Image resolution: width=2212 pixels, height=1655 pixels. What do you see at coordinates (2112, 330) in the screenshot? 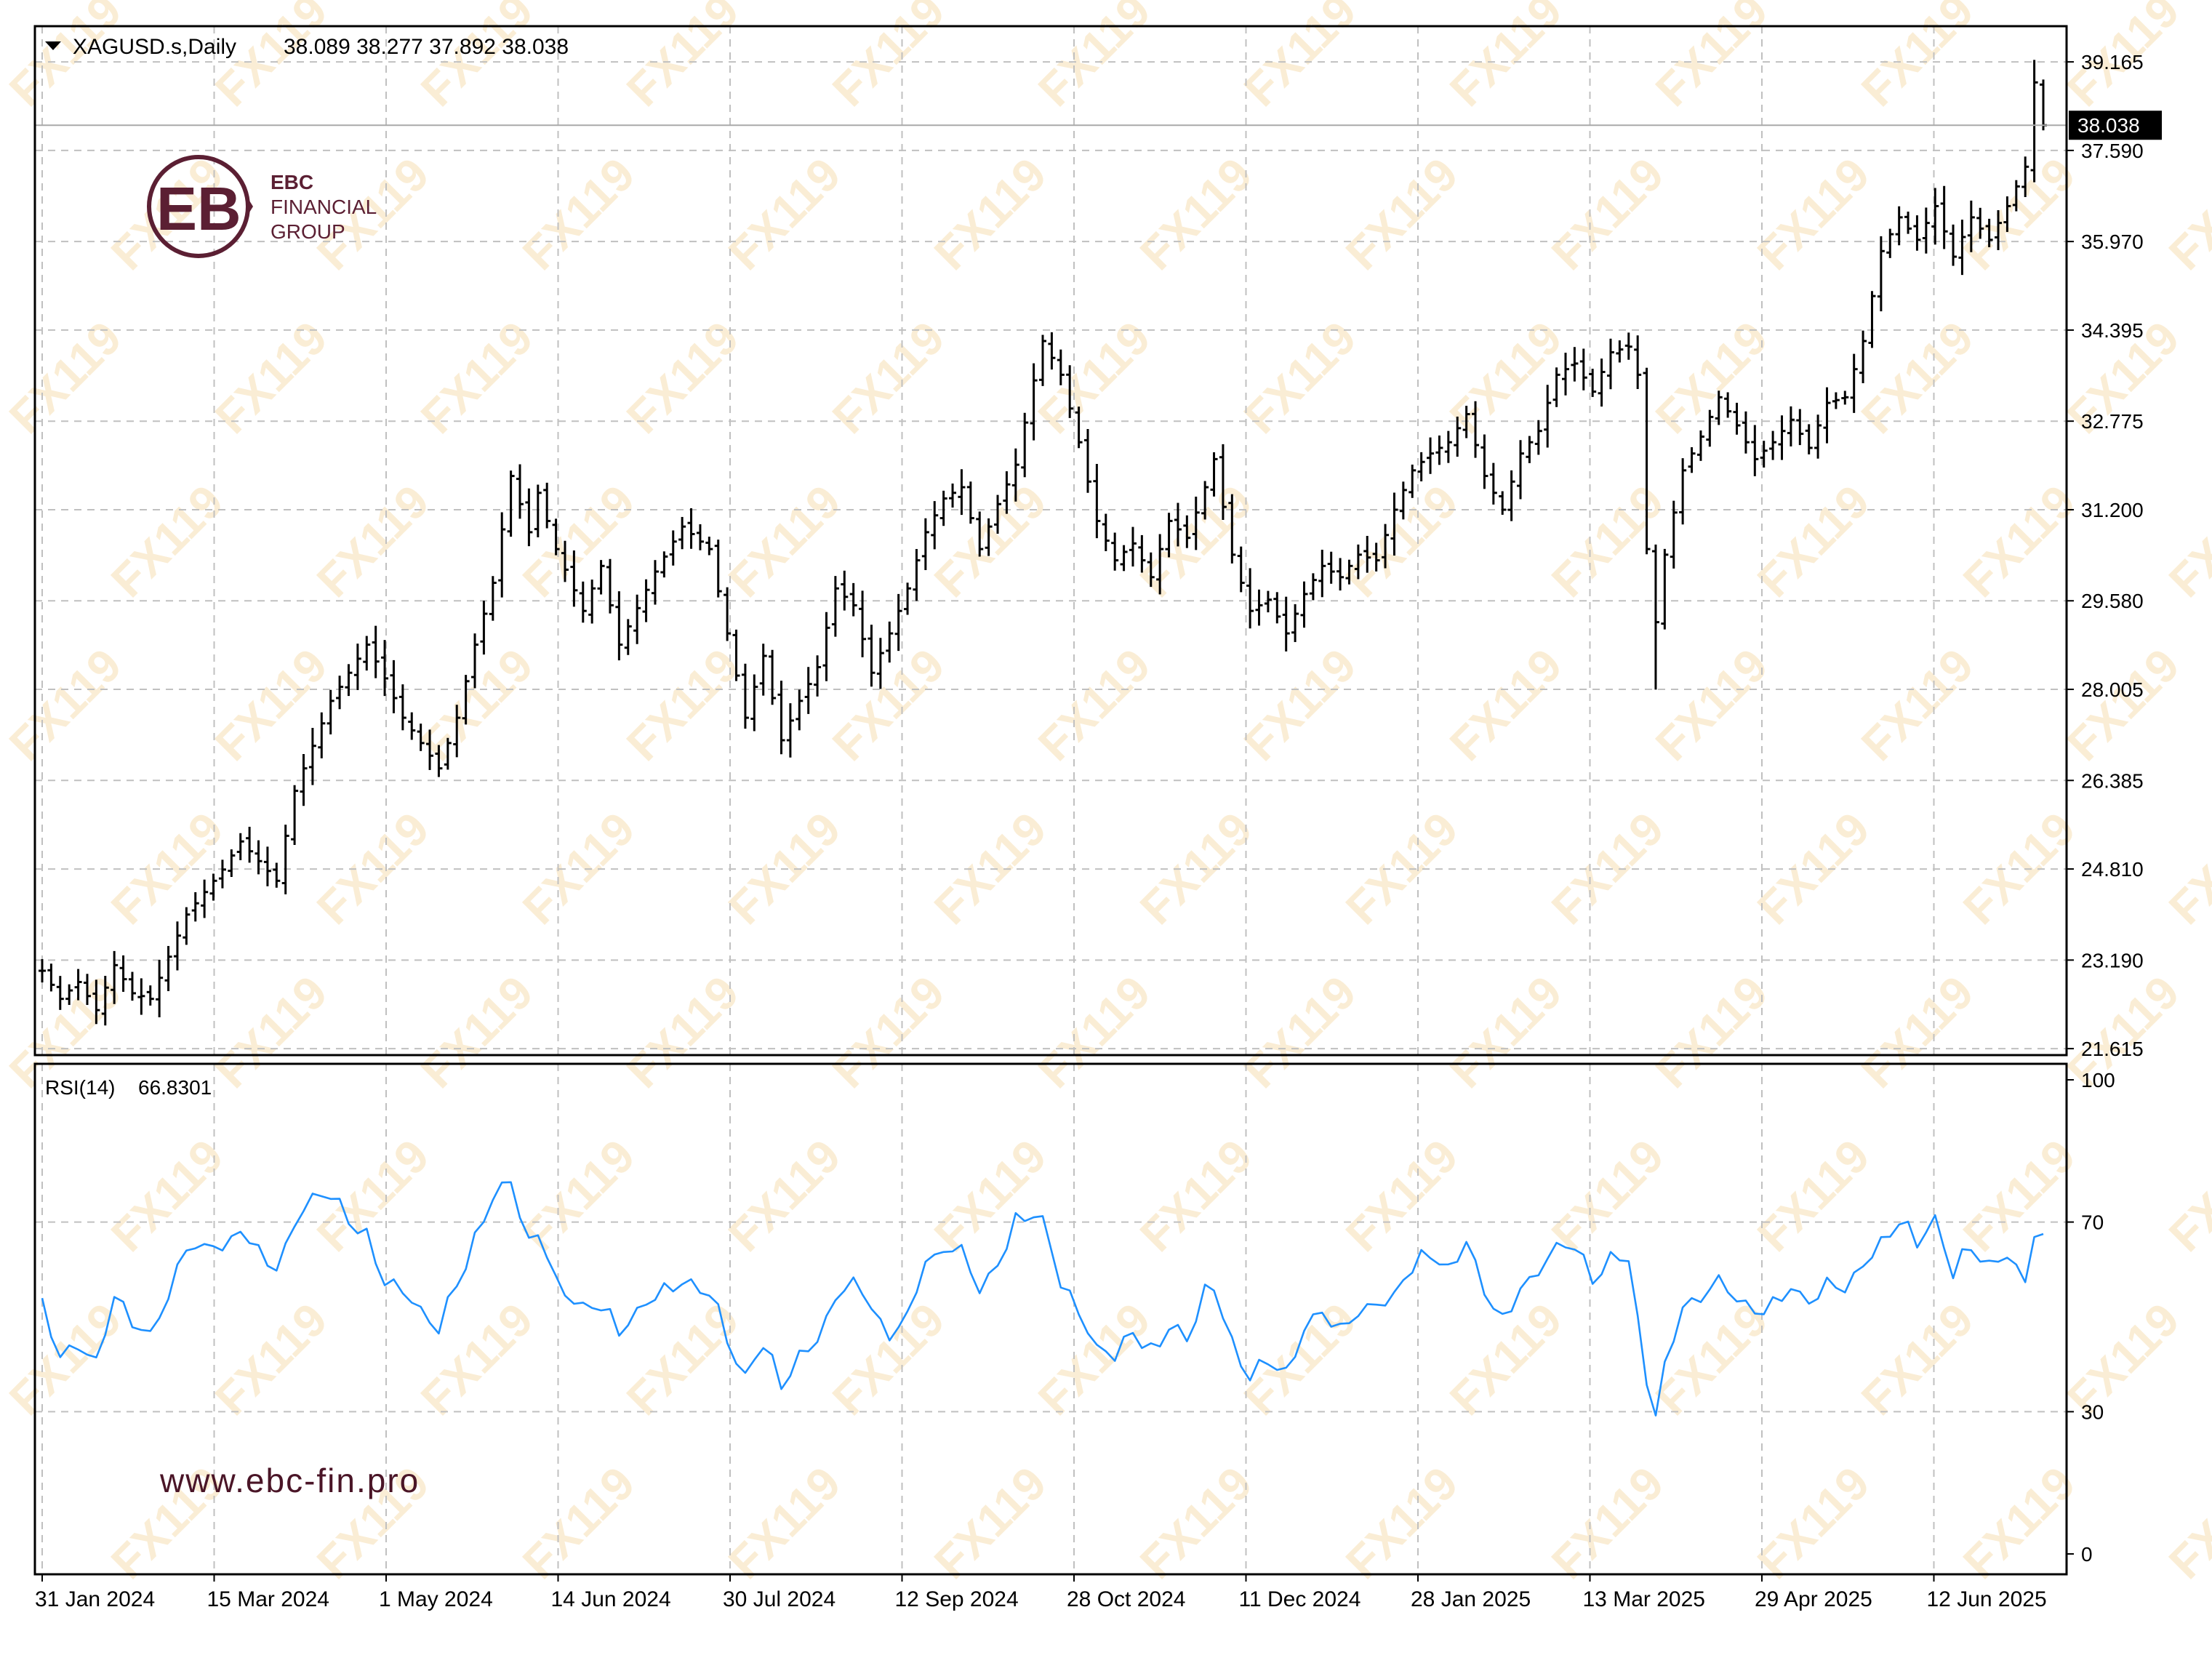
I see `price-tick-label: 34.395` at bounding box center [2112, 330].